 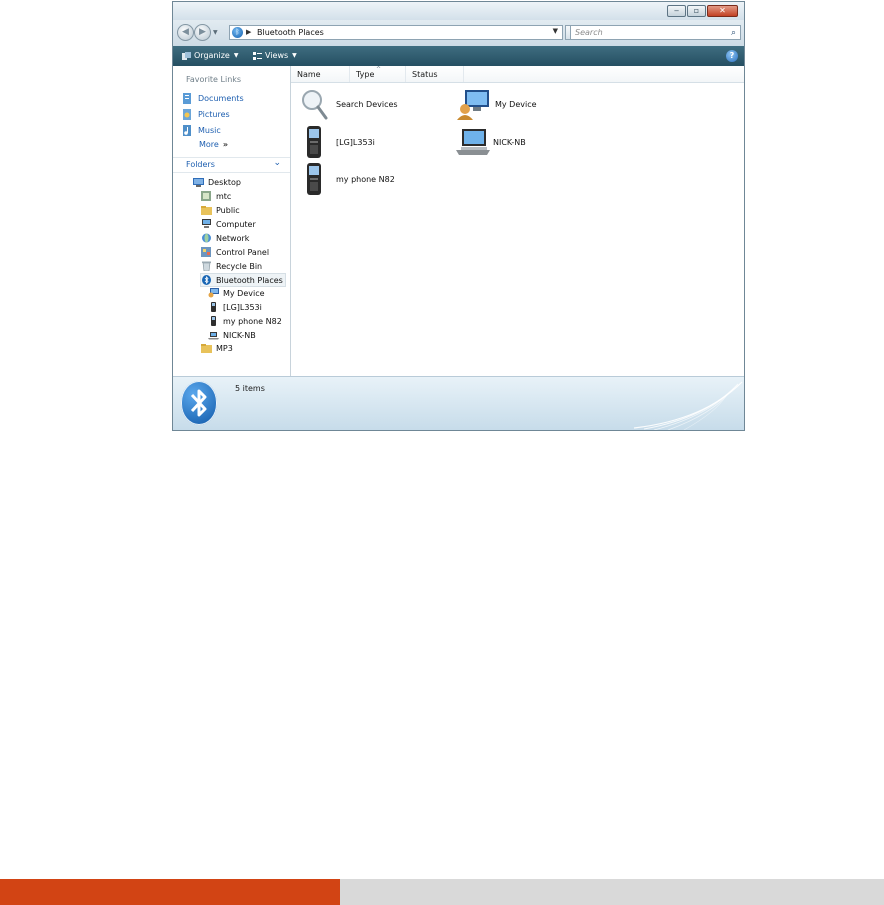 I want to click on tree-item-my-device: My Device, so click(x=236, y=293).